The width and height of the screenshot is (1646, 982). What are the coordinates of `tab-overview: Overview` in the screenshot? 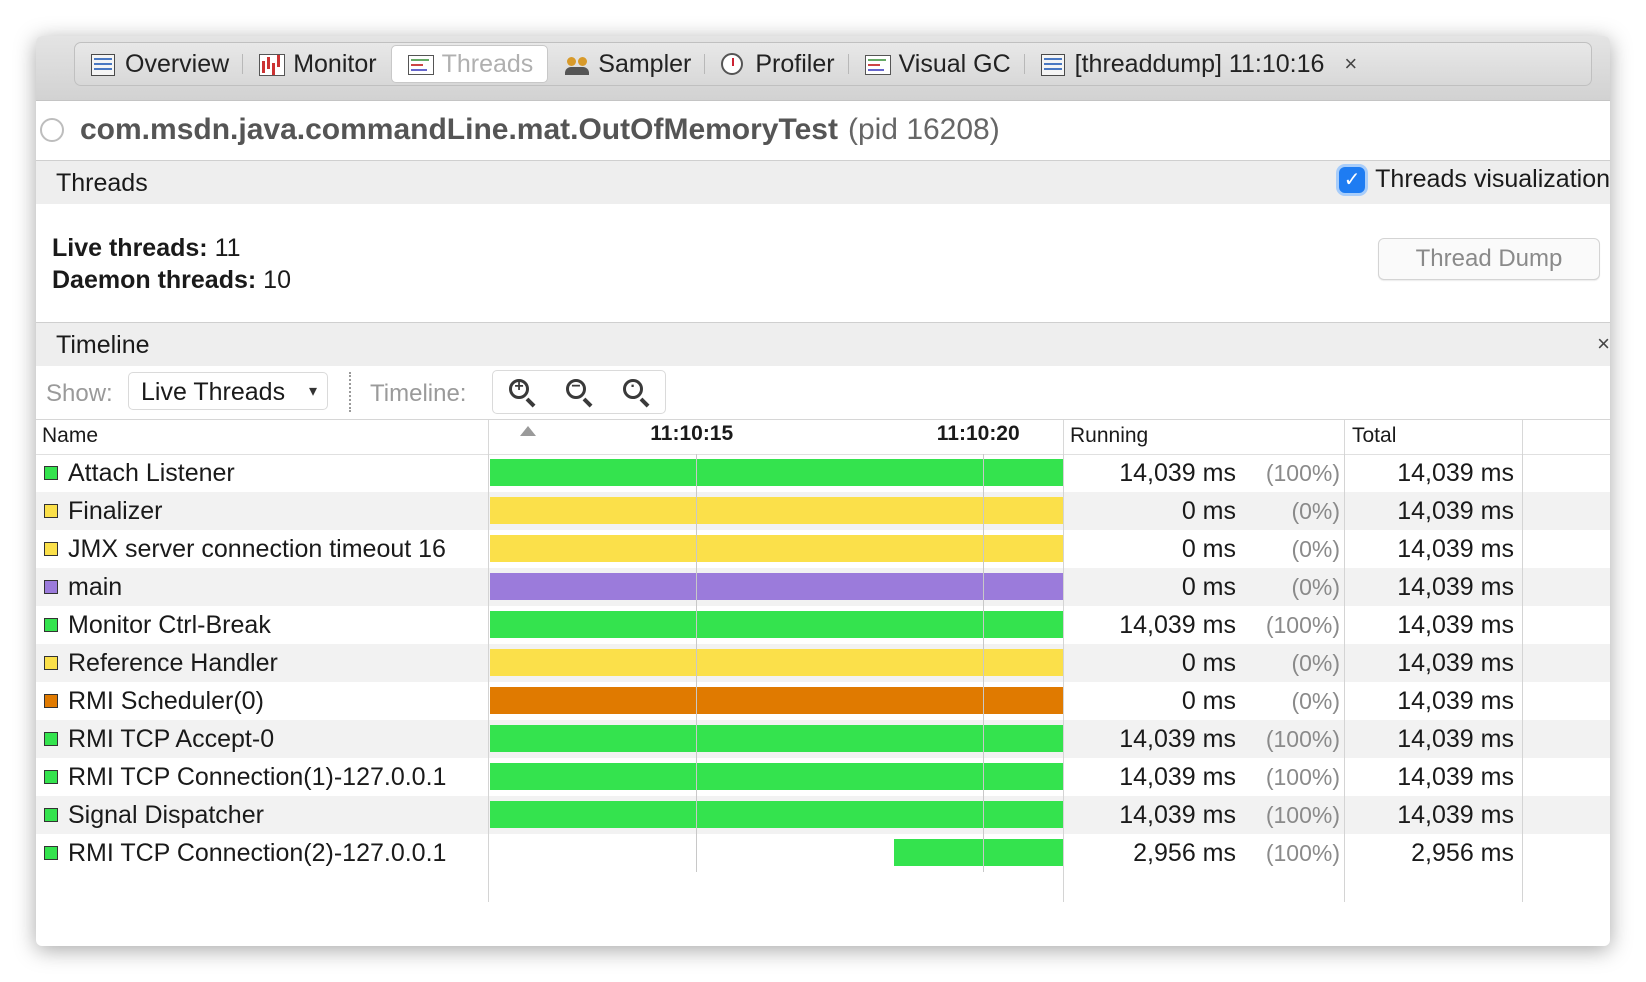 It's located at (159, 64).